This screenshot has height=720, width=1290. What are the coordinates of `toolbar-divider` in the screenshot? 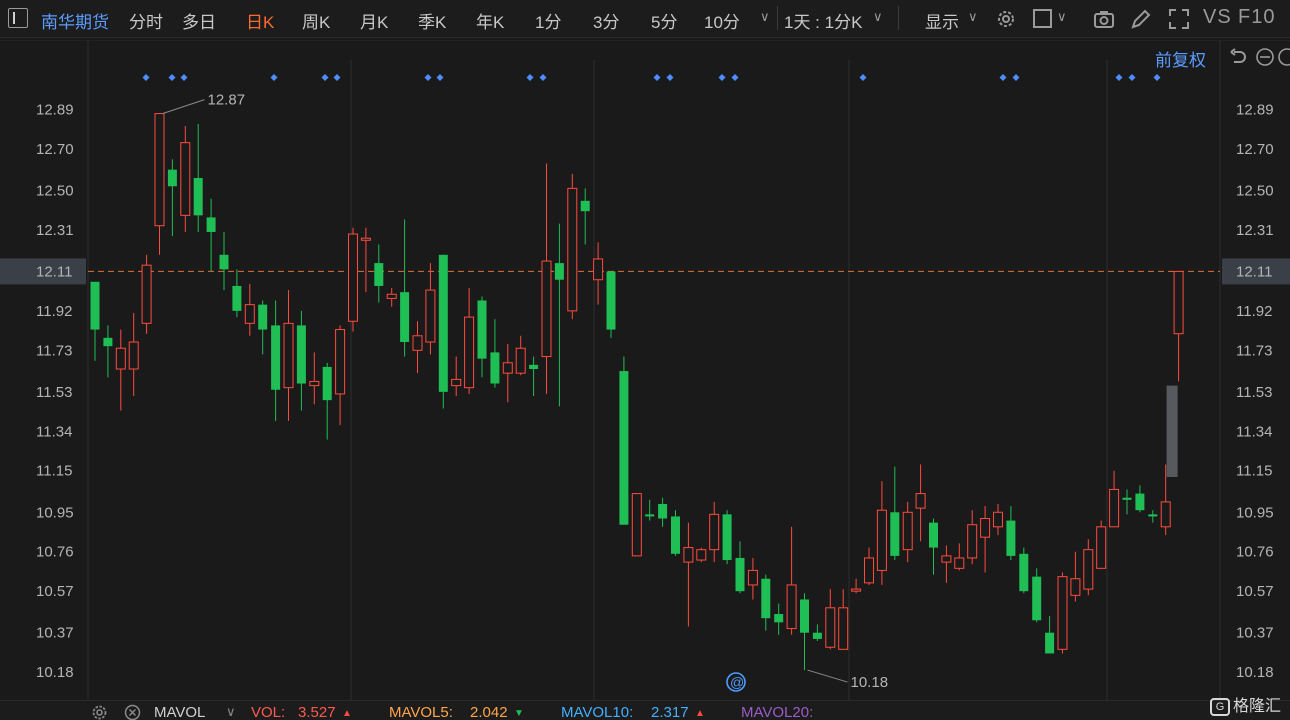 It's located at (777, 18).